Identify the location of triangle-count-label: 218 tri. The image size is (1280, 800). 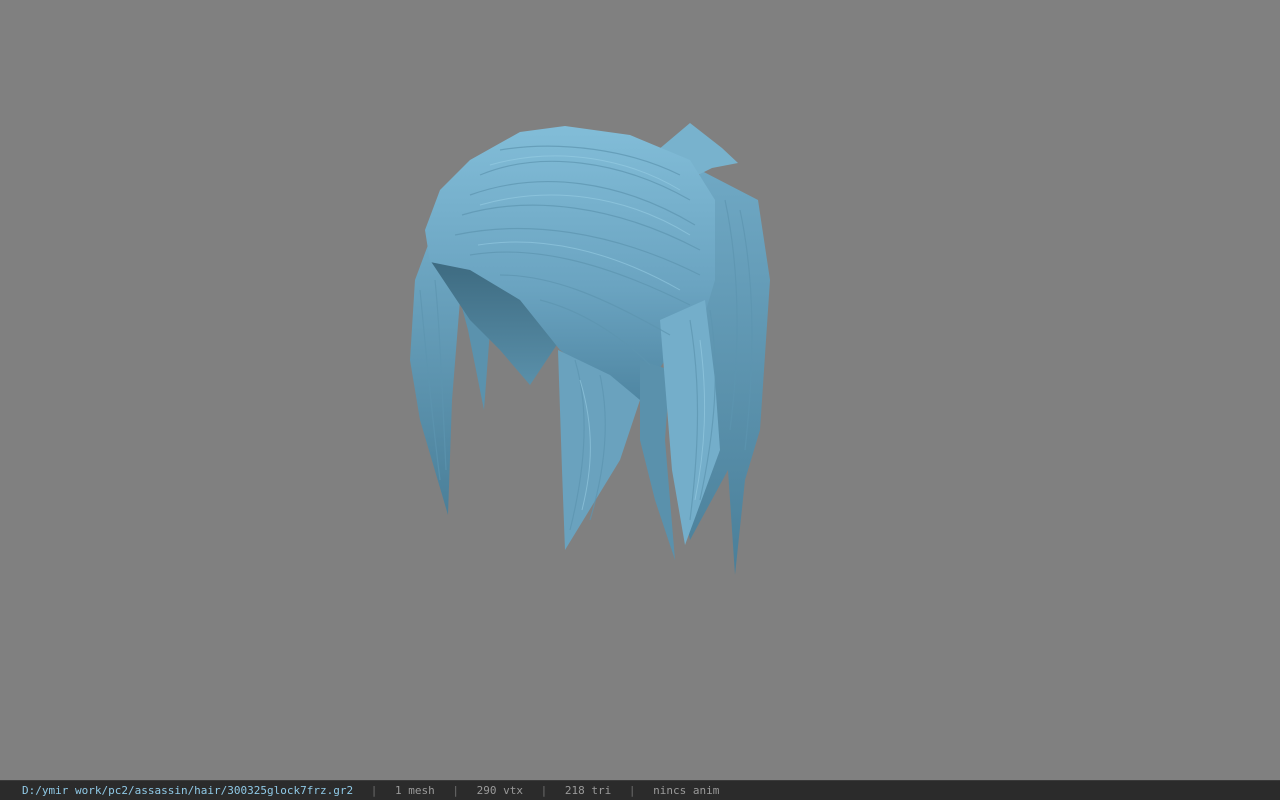
(588, 790).